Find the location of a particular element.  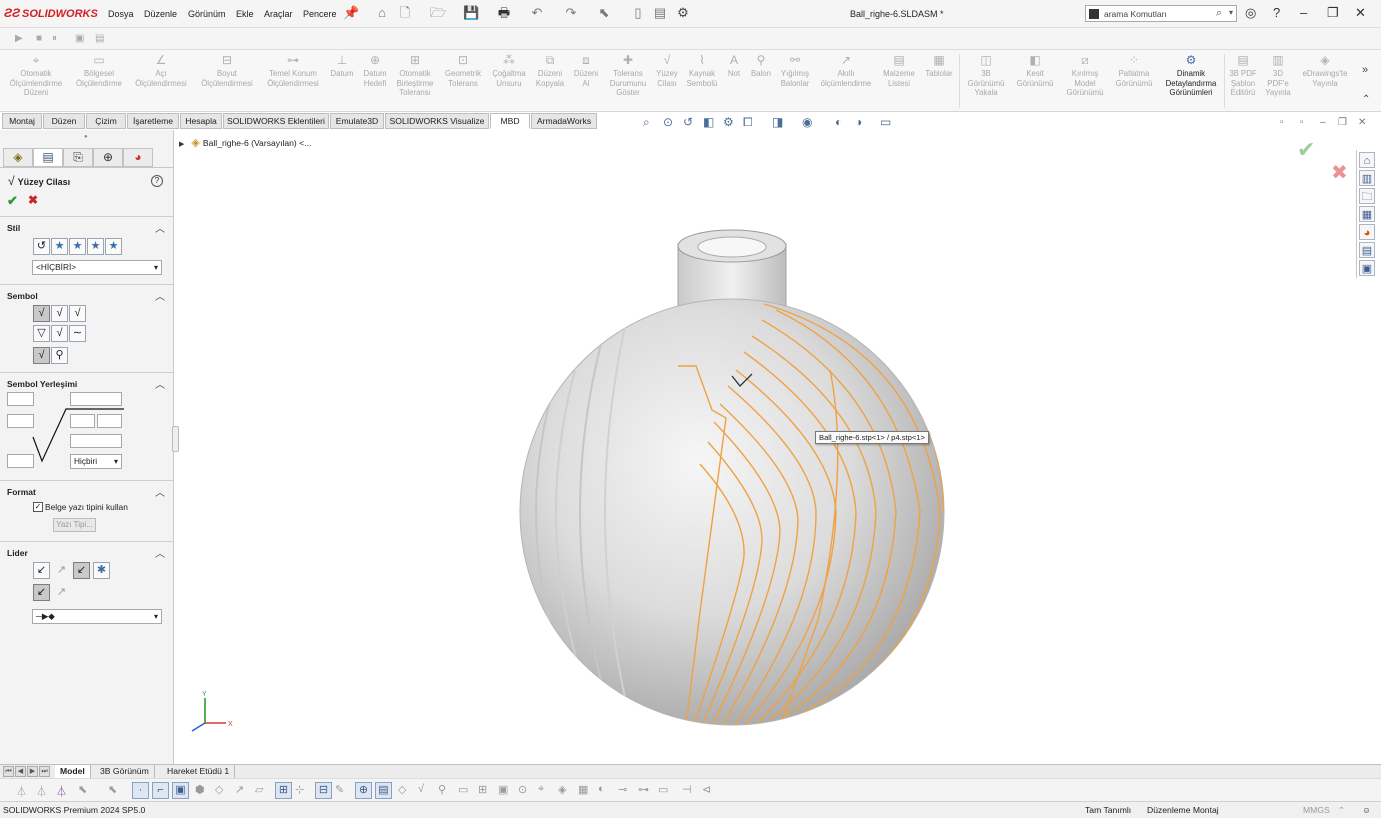

view-settings-icon: ▭ is located at coordinates (885, 122).